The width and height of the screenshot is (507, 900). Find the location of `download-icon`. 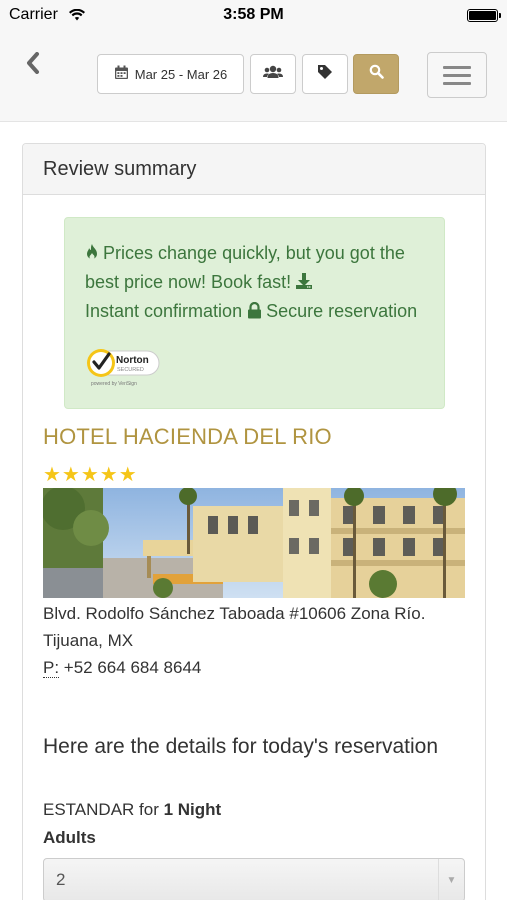

download-icon is located at coordinates (304, 284).